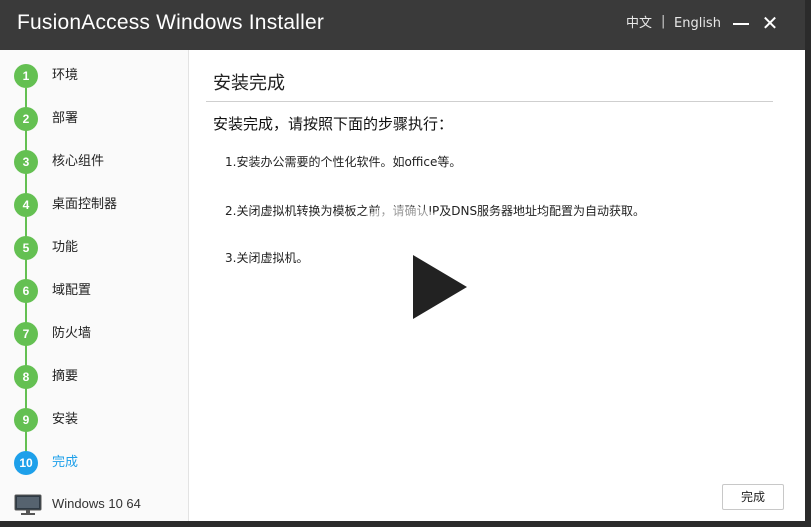 The height and width of the screenshot is (527, 811). Describe the element at coordinates (28, 504) in the screenshot. I see `monitor-icon` at that location.